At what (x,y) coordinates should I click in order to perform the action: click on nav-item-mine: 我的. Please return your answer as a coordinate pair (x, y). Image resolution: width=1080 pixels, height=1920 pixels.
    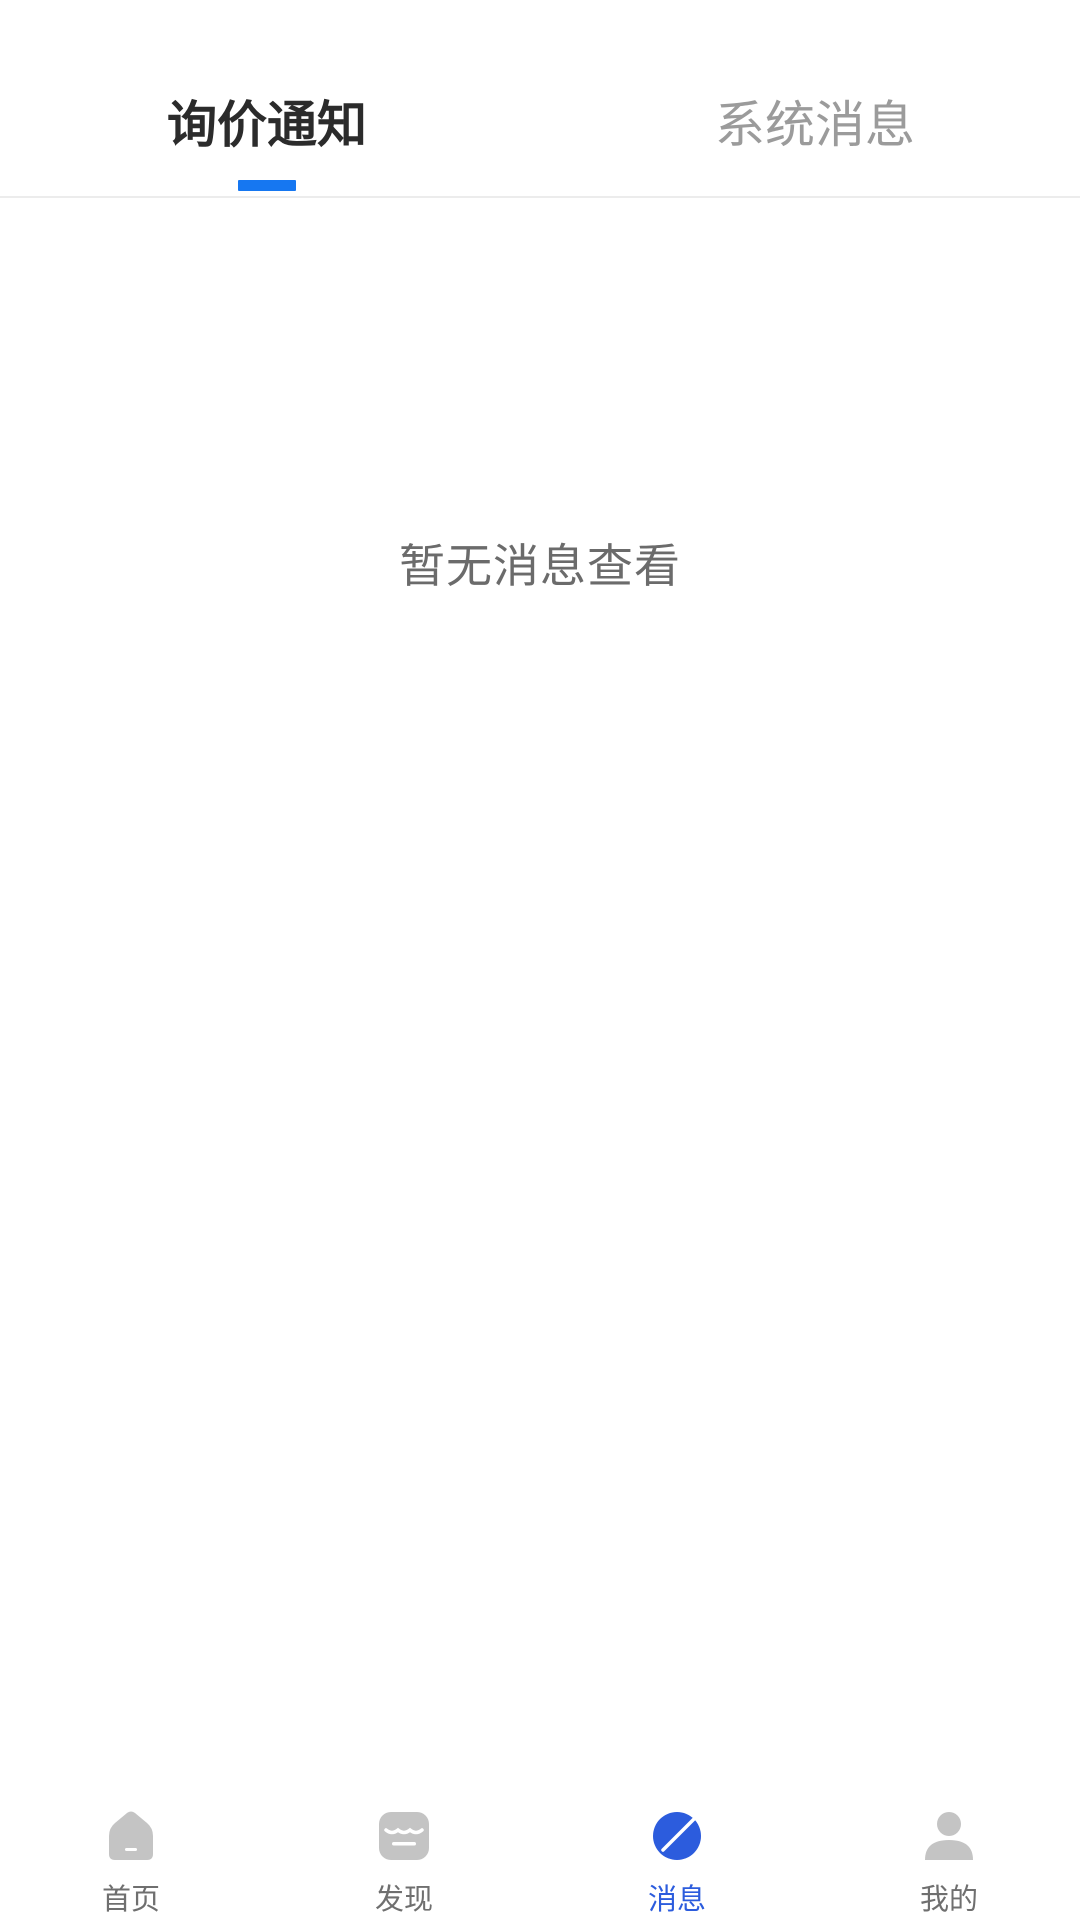
    Looking at the image, I should click on (949, 1852).